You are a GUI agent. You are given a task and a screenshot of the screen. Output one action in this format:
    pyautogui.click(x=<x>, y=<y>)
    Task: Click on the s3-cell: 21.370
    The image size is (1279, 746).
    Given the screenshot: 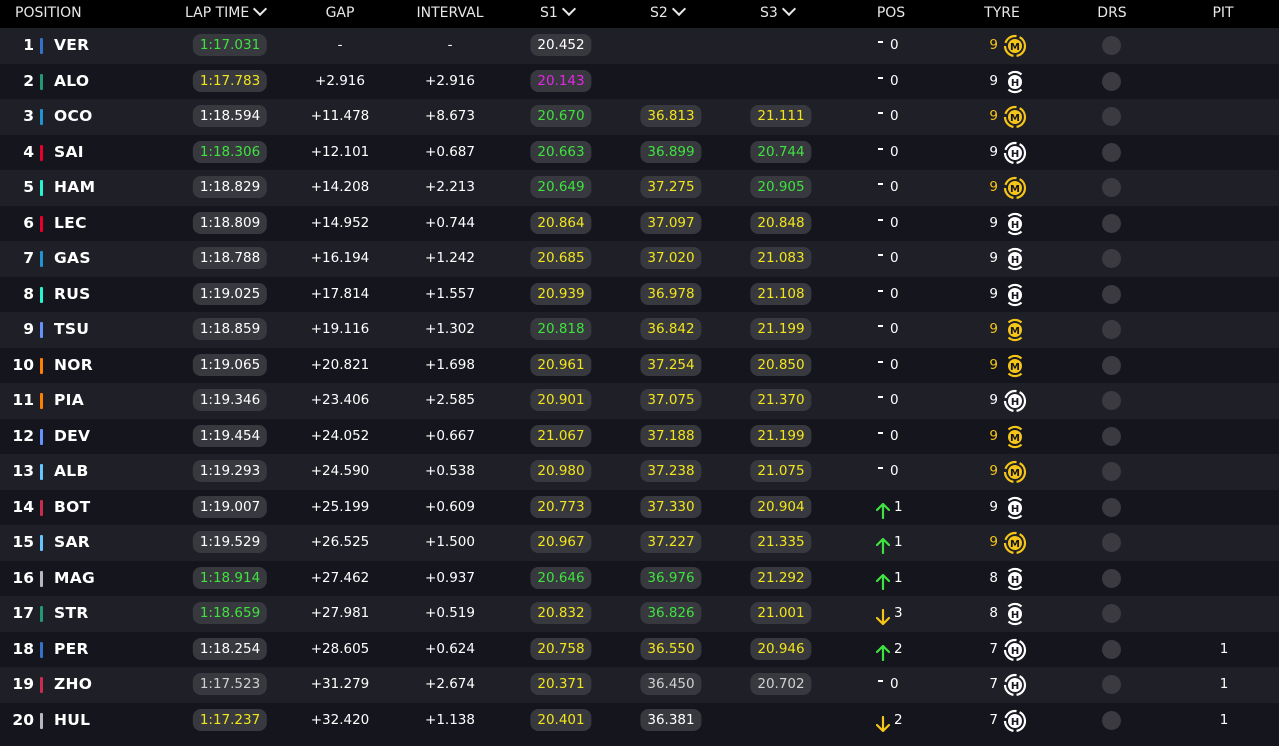 What is the action you would take?
    pyautogui.click(x=781, y=401)
    